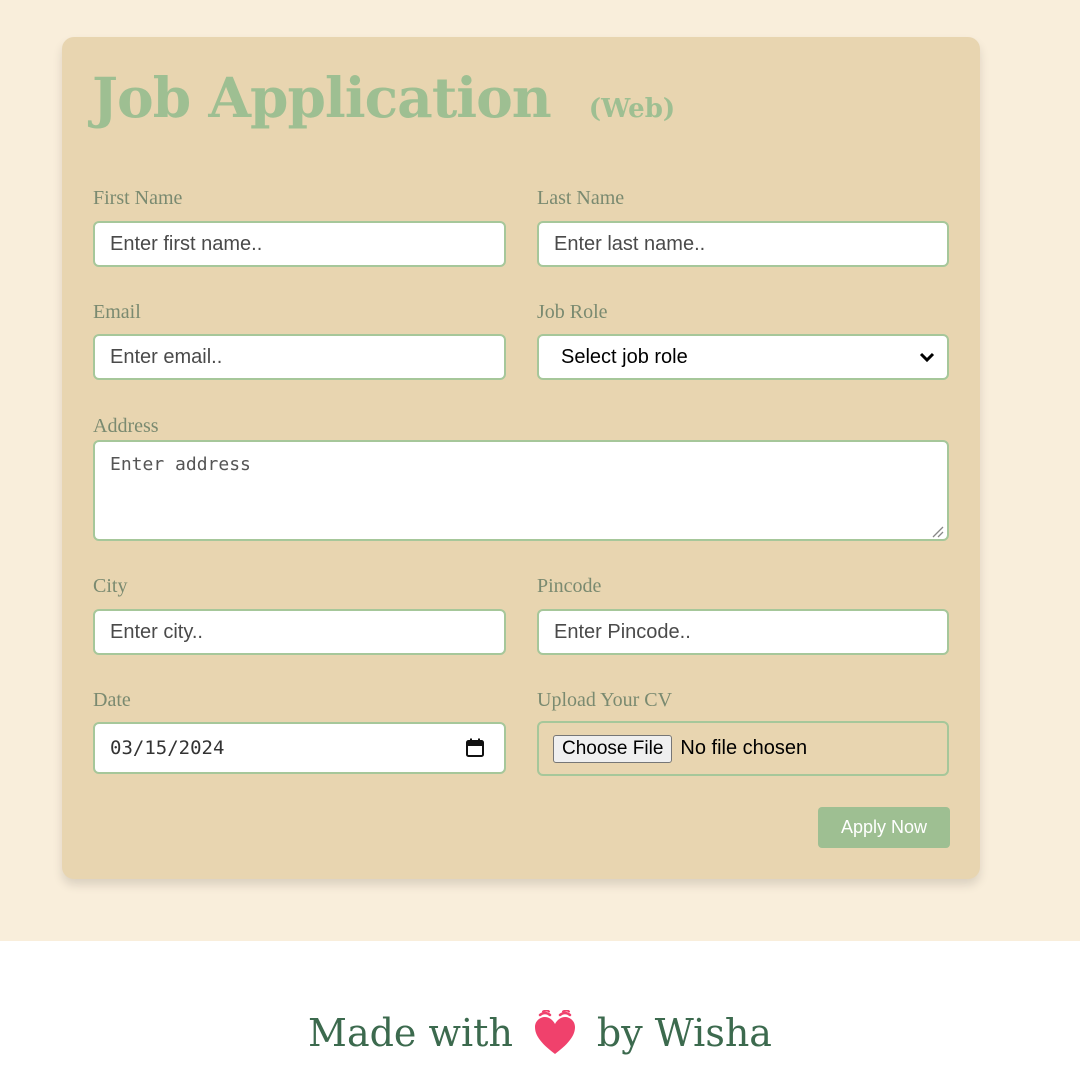  What do you see at coordinates (581, 198) in the screenshot?
I see `last-name-label: Last Name` at bounding box center [581, 198].